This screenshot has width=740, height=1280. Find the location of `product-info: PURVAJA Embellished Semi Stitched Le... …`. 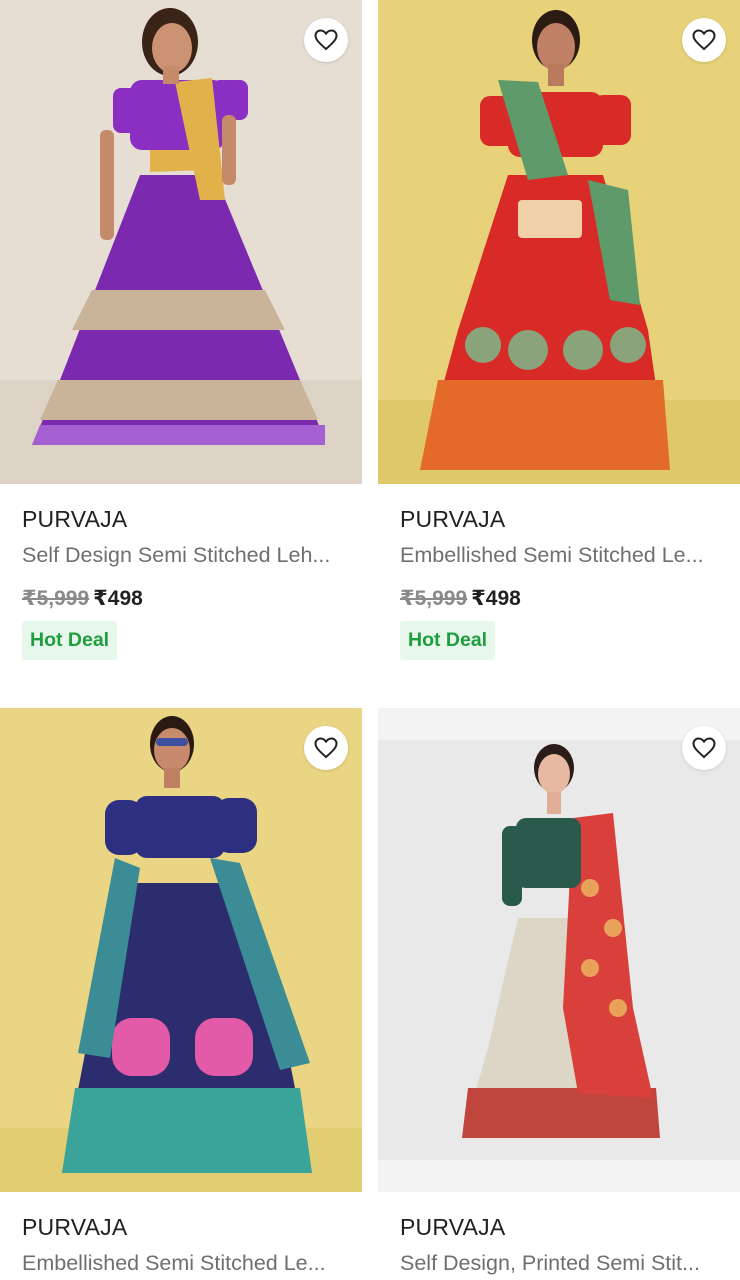

product-info: PURVAJA Embellished Semi Stitched Le... … is located at coordinates (559, 572).